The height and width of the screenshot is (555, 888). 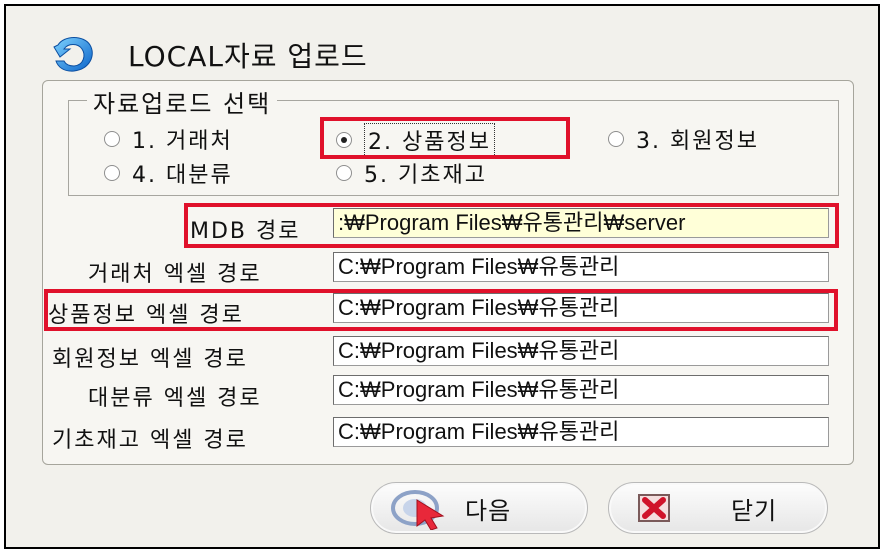 I want to click on radio-stock: 5. 기초재고, so click(x=411, y=173).